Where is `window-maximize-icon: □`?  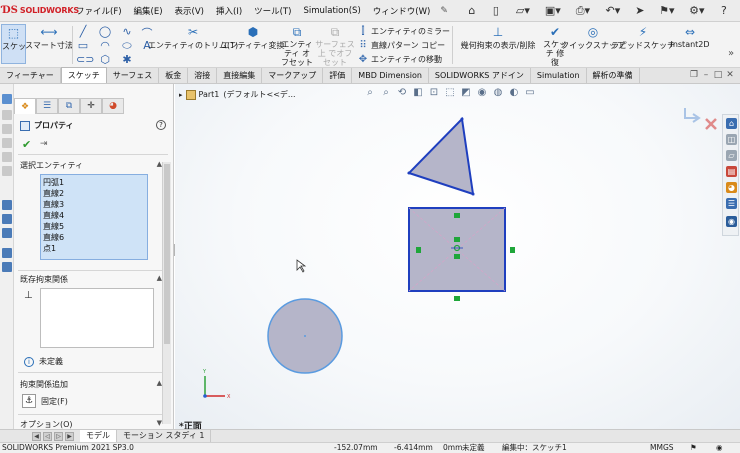 window-maximize-icon: □ is located at coordinates (718, 75).